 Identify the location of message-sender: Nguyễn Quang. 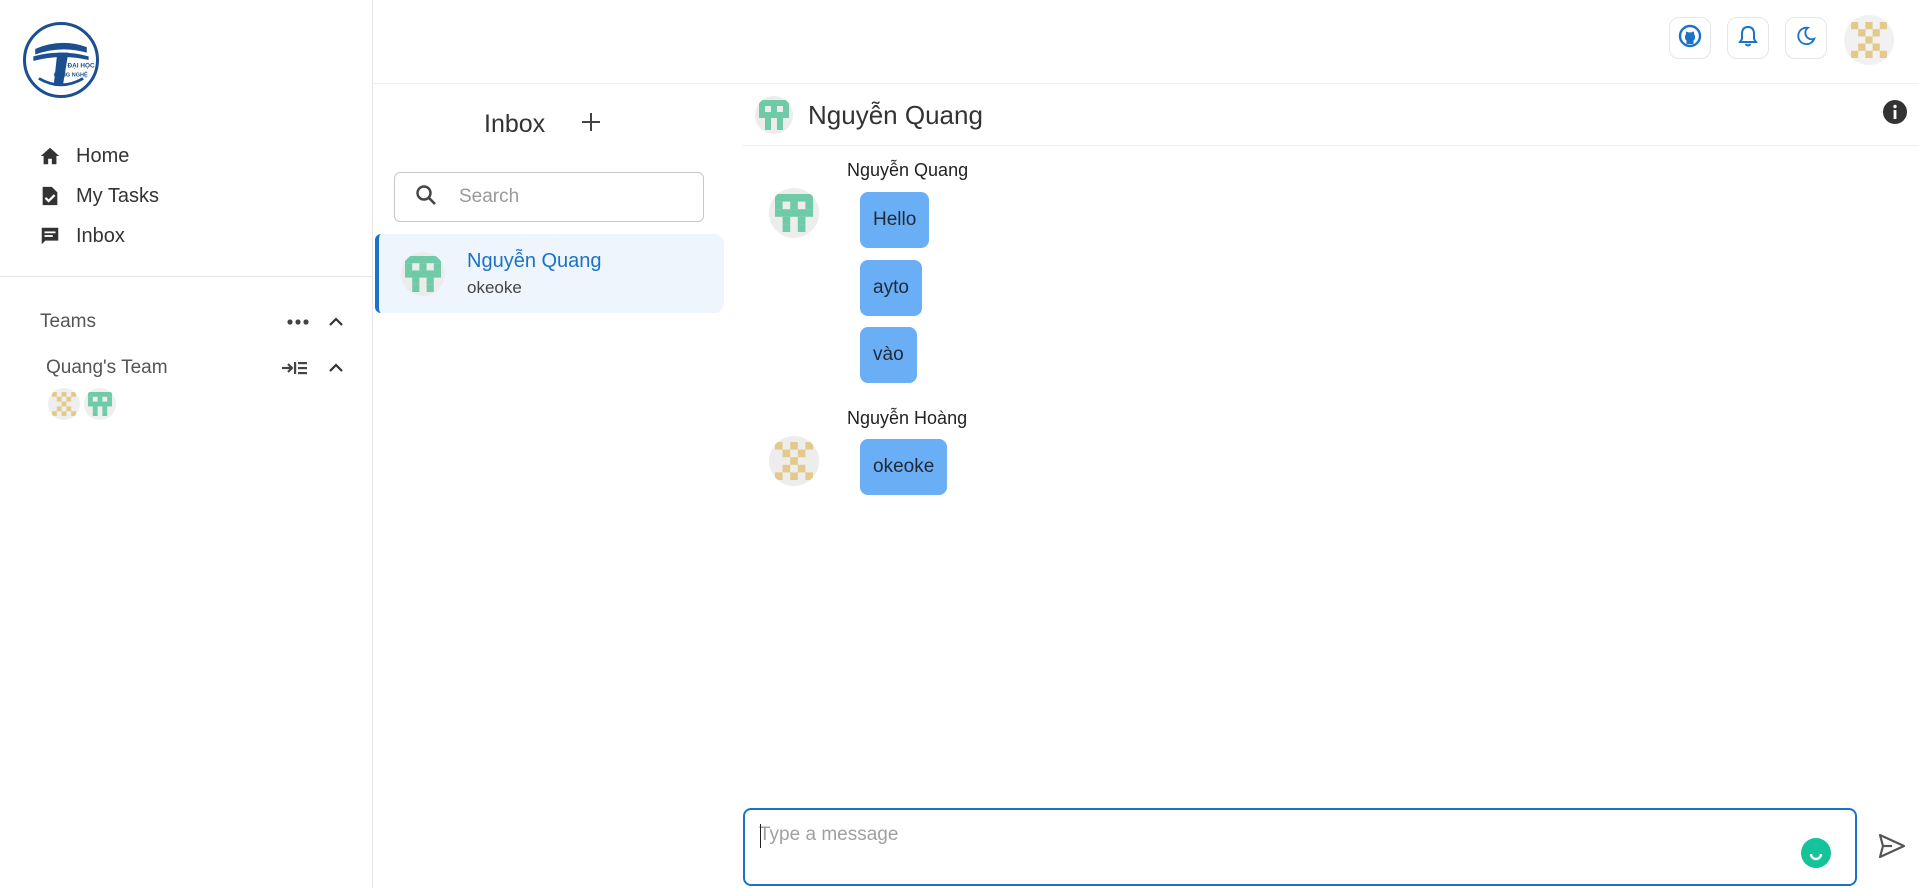
(908, 170).